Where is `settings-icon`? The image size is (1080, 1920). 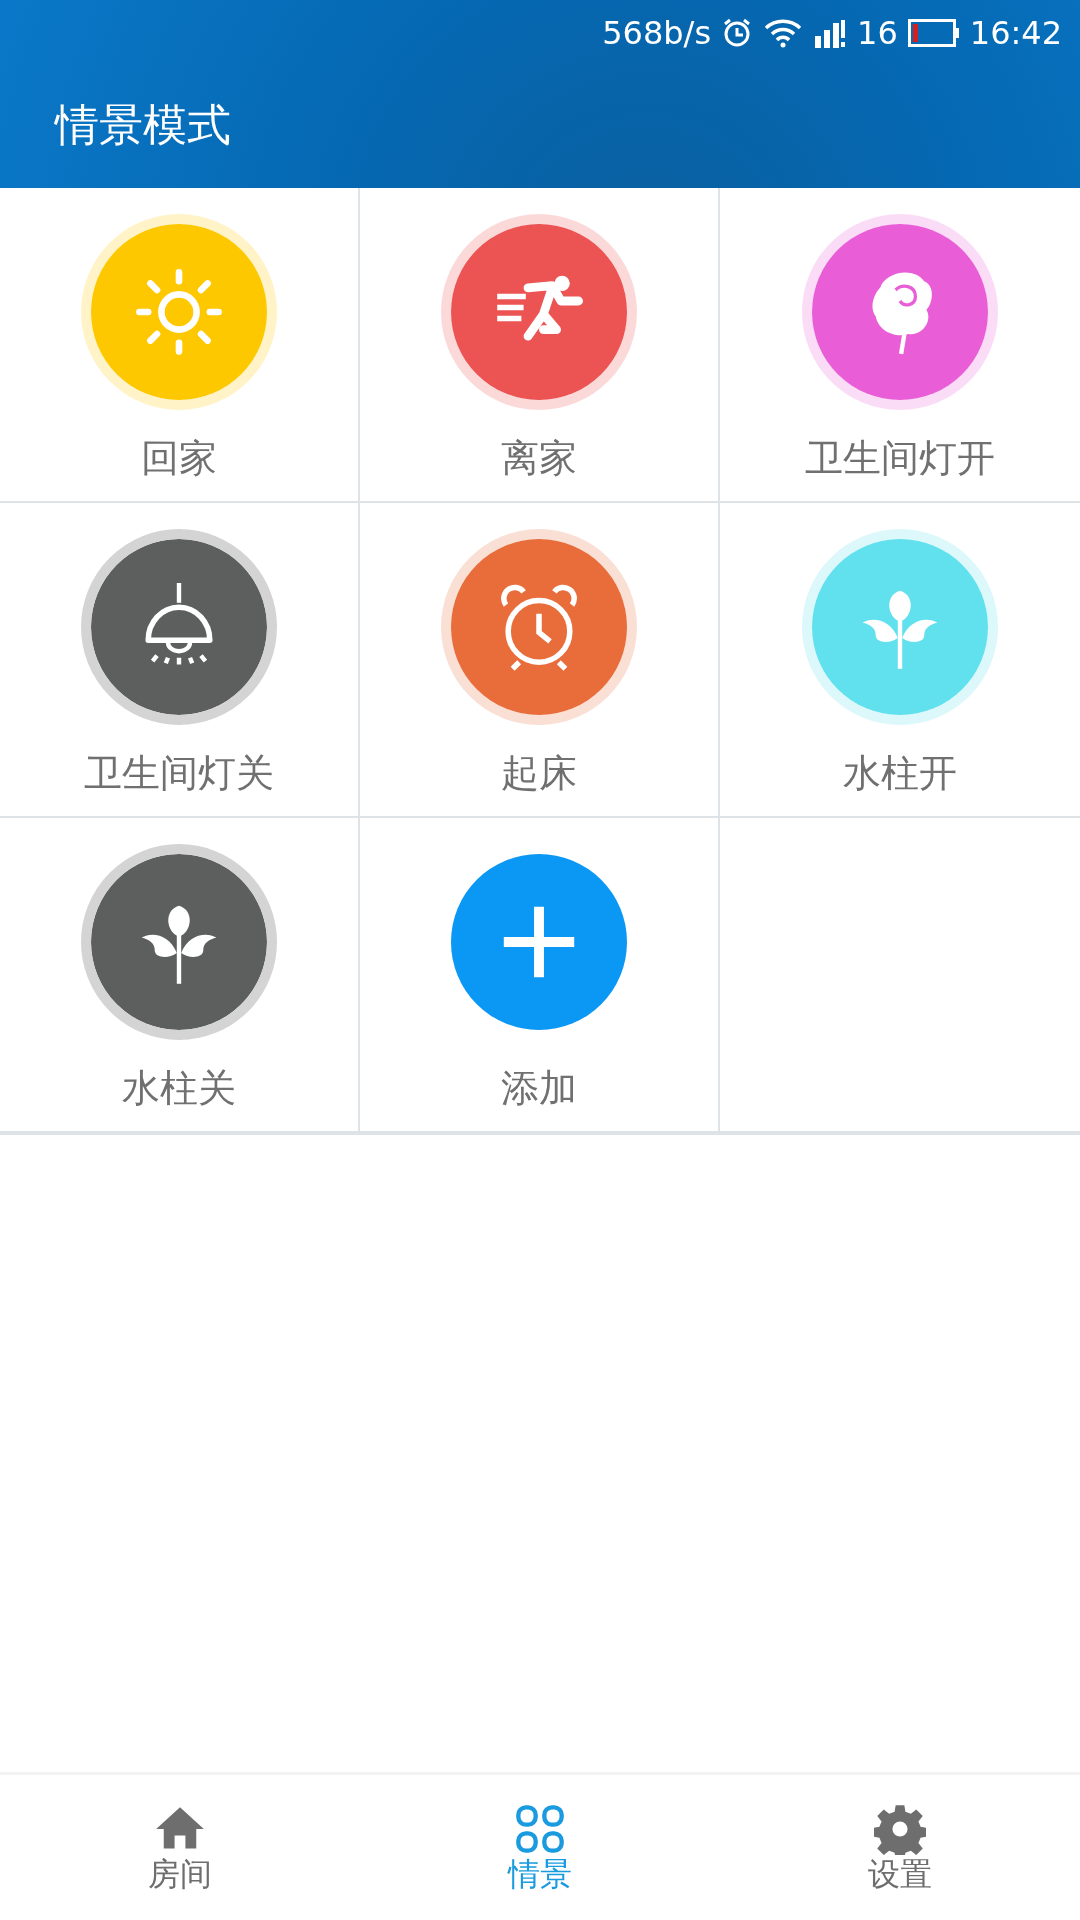 settings-icon is located at coordinates (900, 1828).